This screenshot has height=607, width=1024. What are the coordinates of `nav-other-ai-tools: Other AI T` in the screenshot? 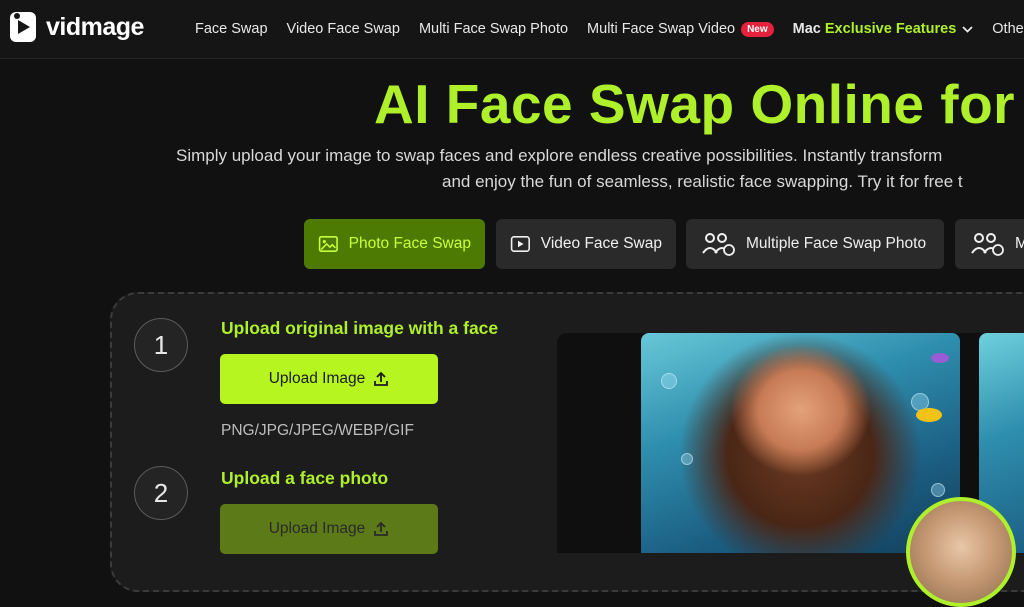 It's located at (1008, 29).